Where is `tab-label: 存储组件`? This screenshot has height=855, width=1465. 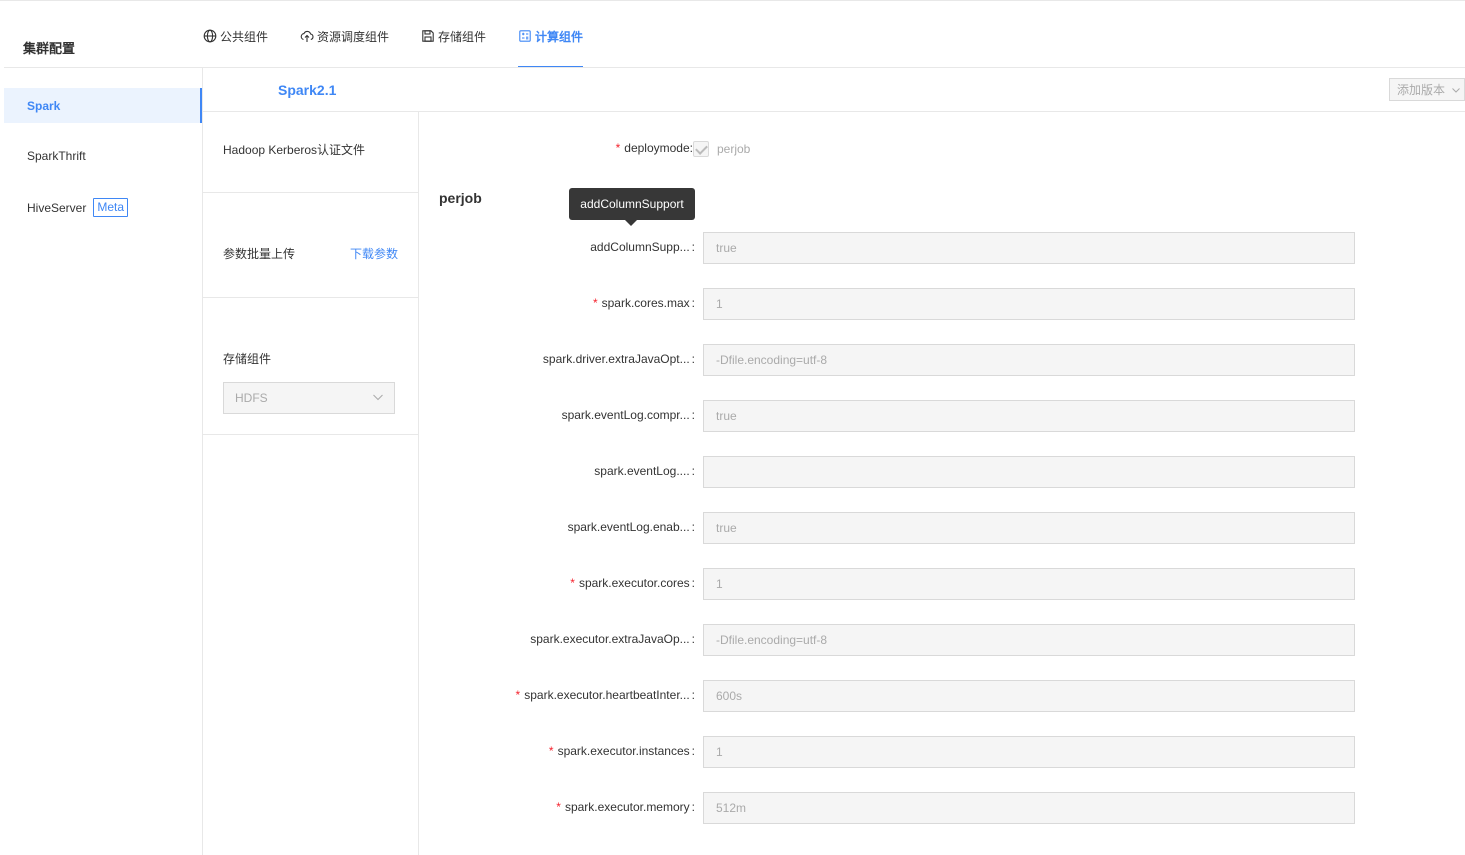 tab-label: 存储组件 is located at coordinates (462, 36).